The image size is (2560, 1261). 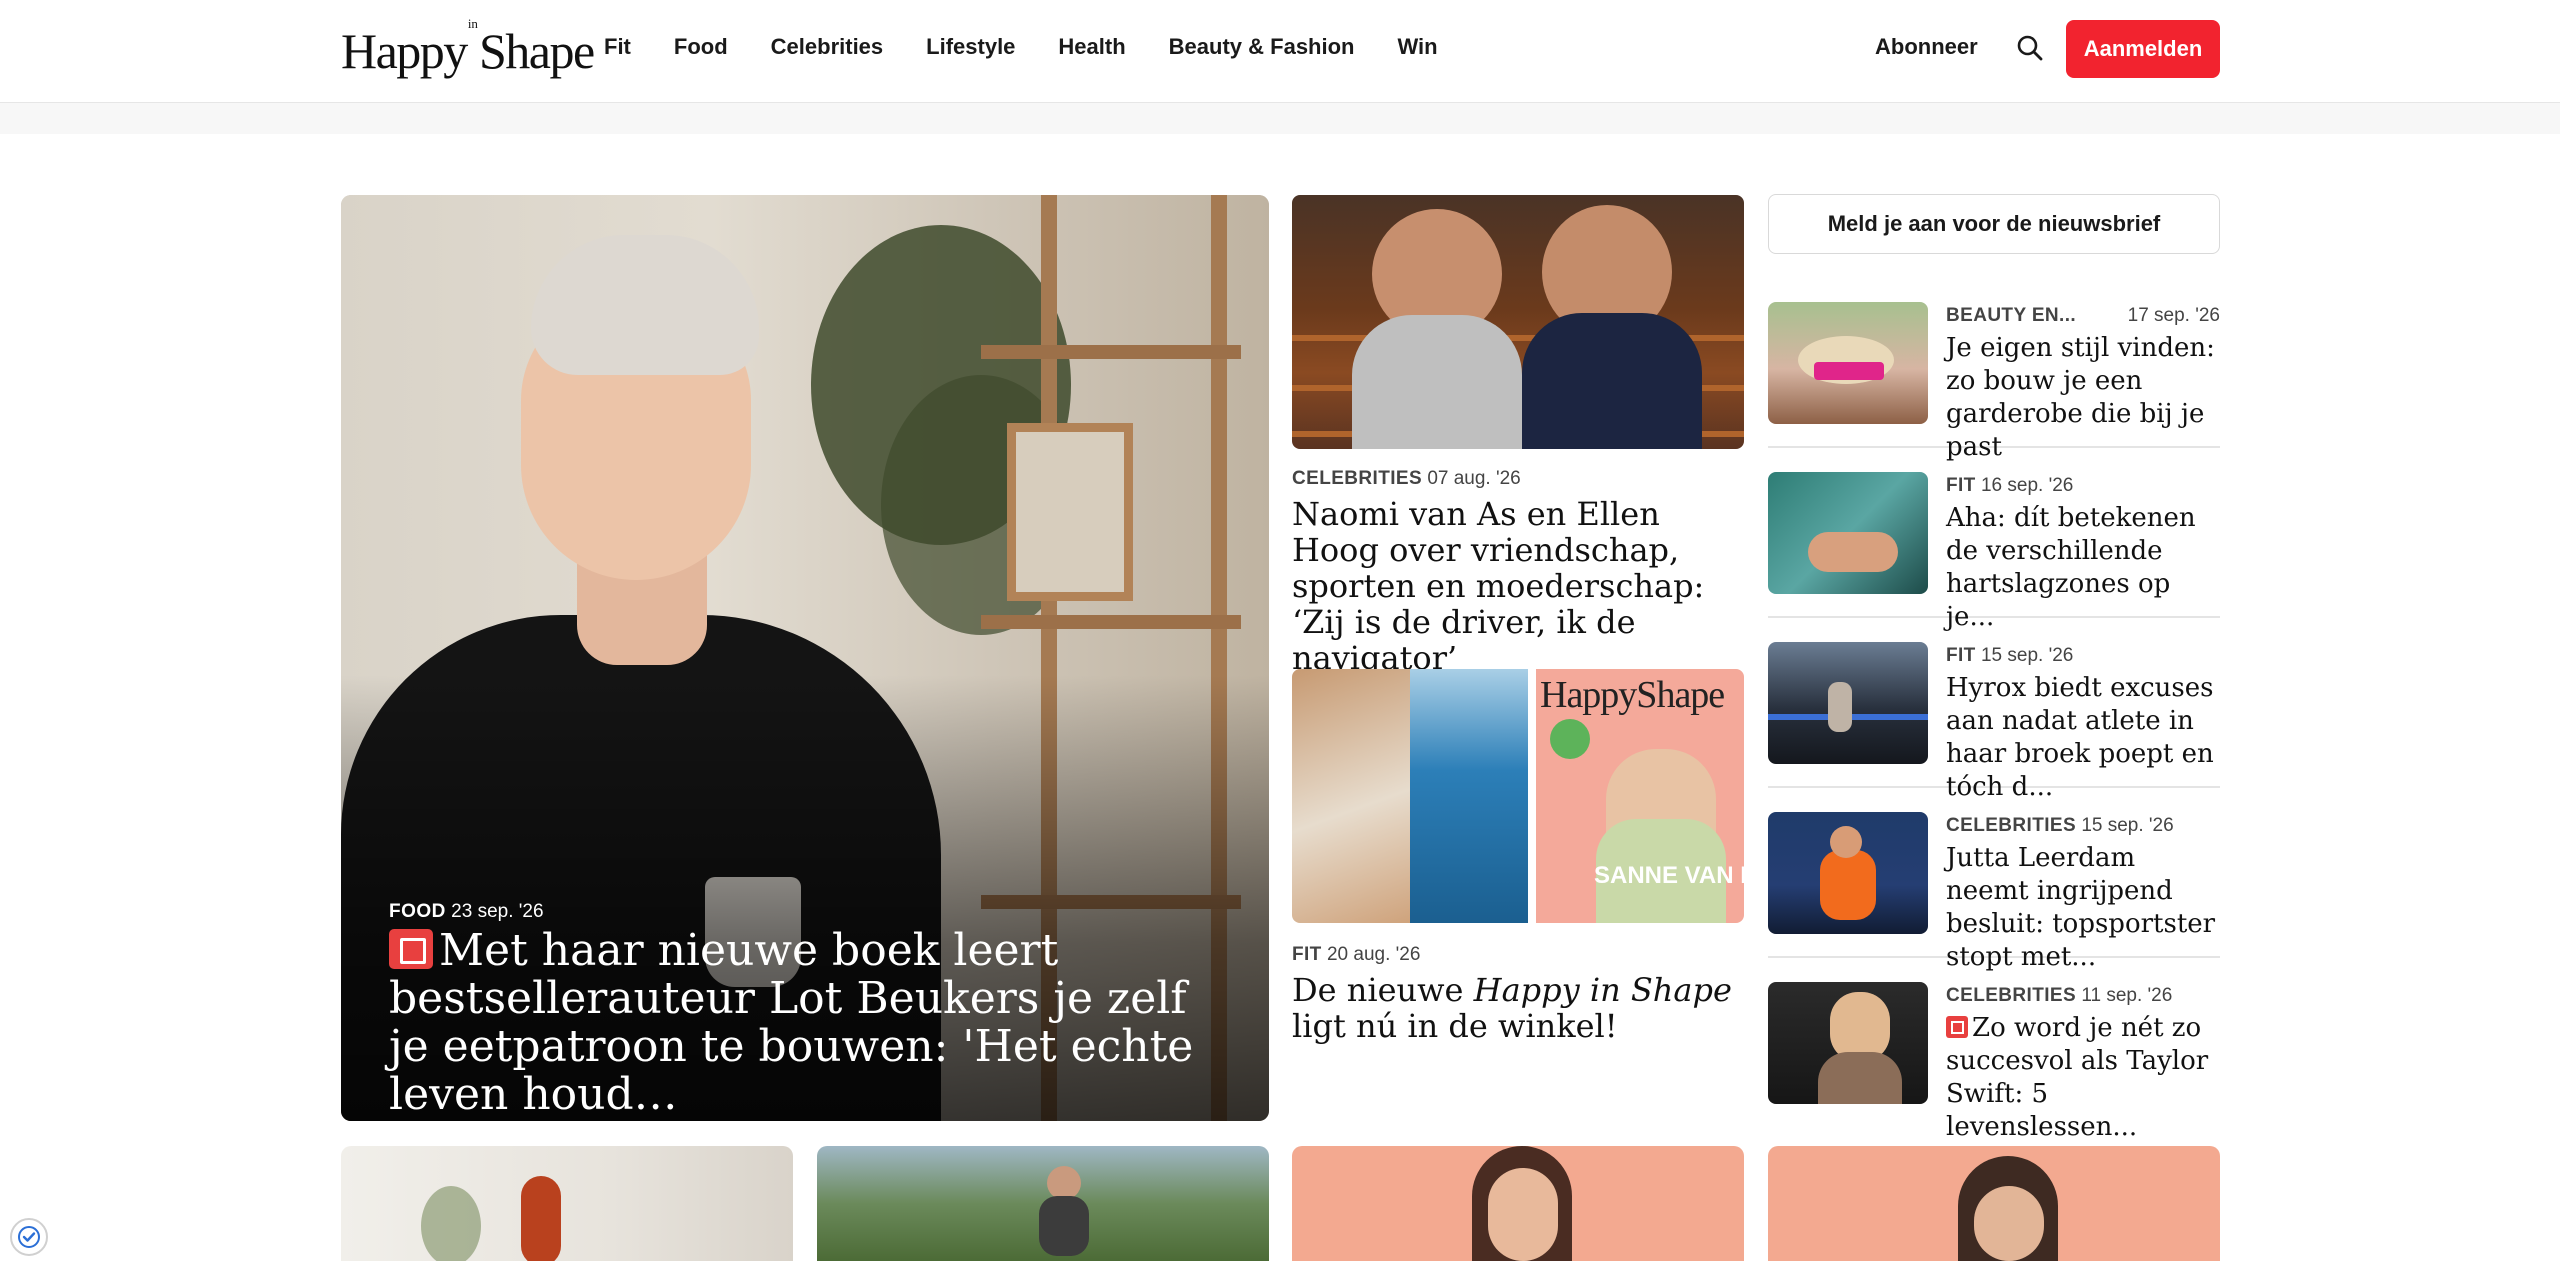 What do you see at coordinates (1373, 954) in the screenshot?
I see `article-date: 20 aug. '26` at bounding box center [1373, 954].